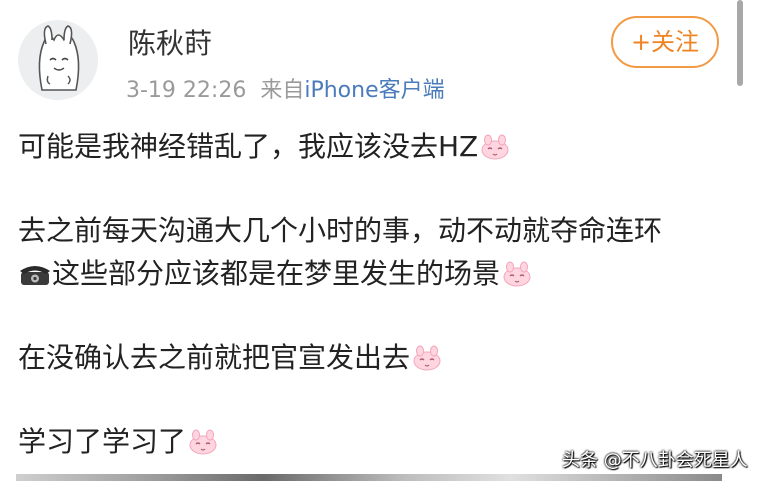 This screenshot has height=481, width=779. I want to click on post-source-link: iPhone客户端, so click(374, 90).